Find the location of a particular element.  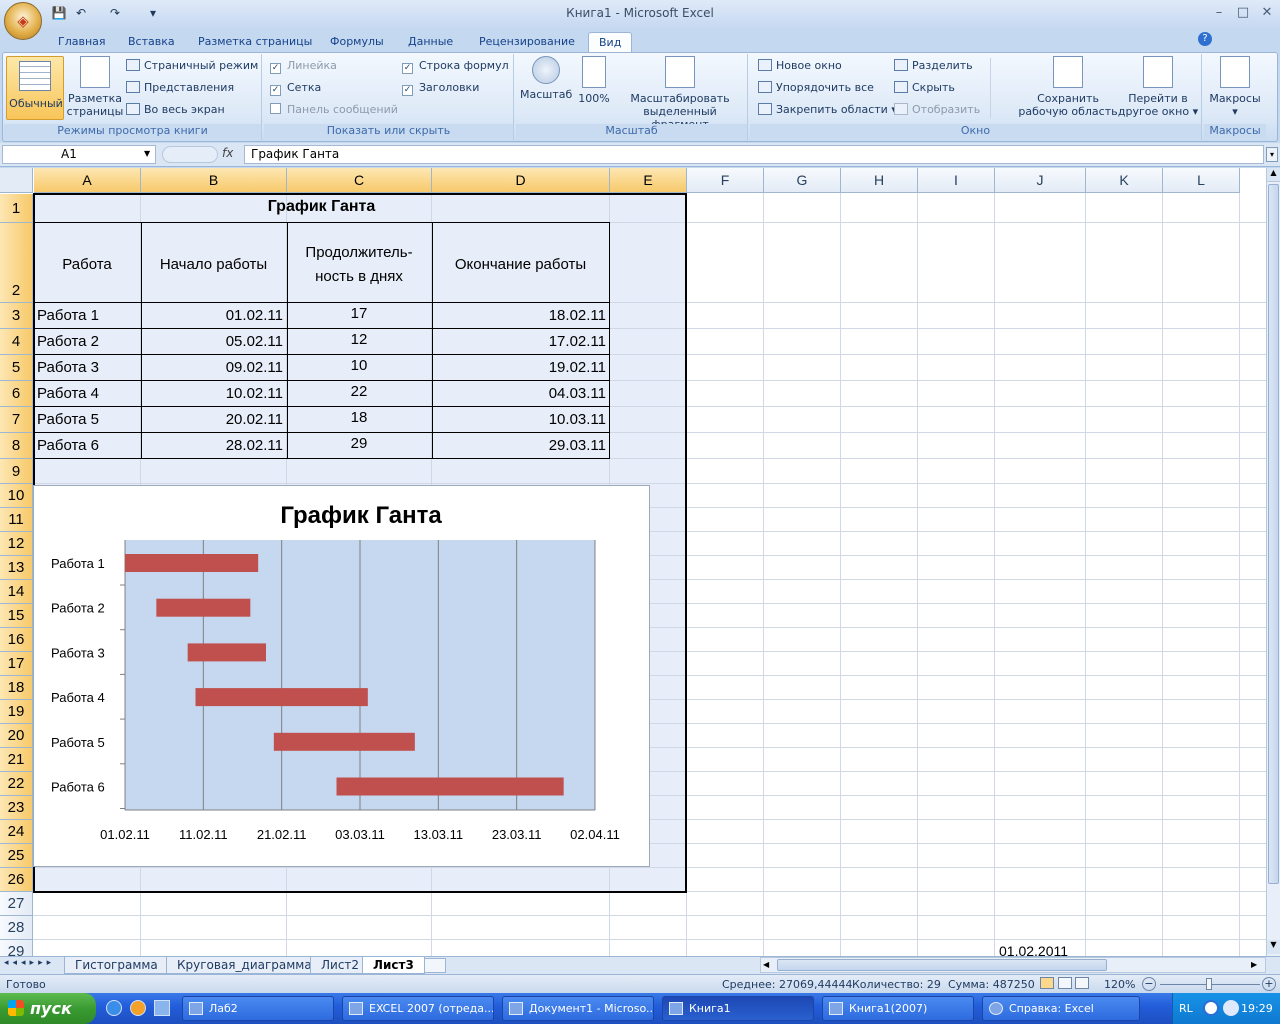

switch-windows-button: Перейти в другое окно ▾ is located at coordinates (1158, 87).